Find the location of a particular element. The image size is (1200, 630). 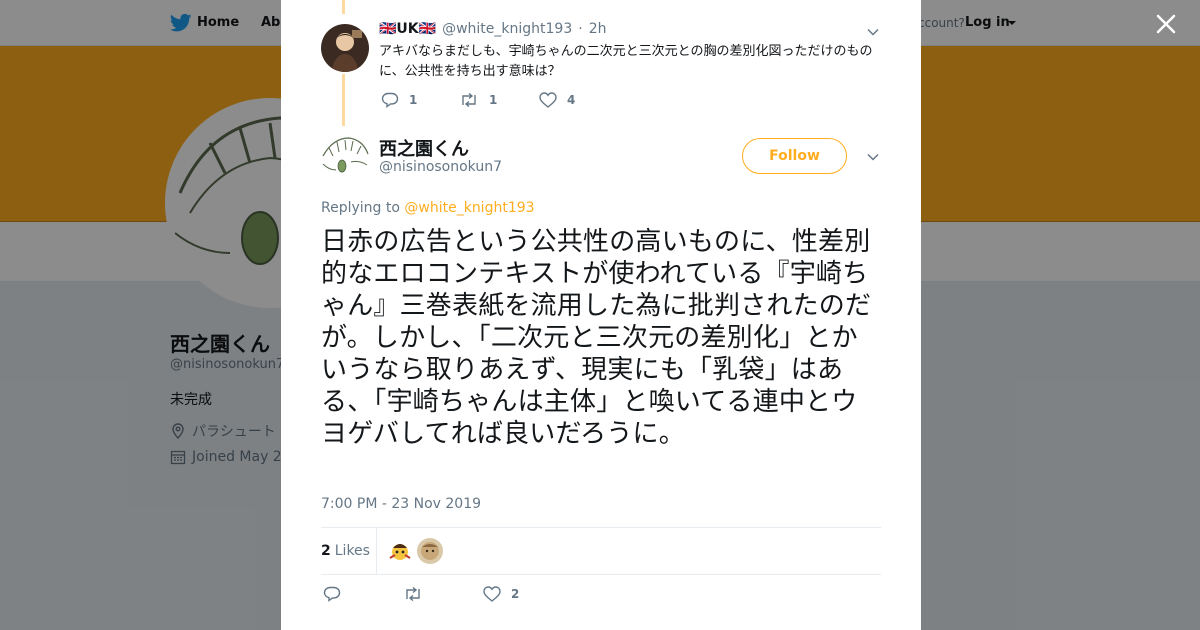

reply-like-button: 4 is located at coordinates (569, 100).